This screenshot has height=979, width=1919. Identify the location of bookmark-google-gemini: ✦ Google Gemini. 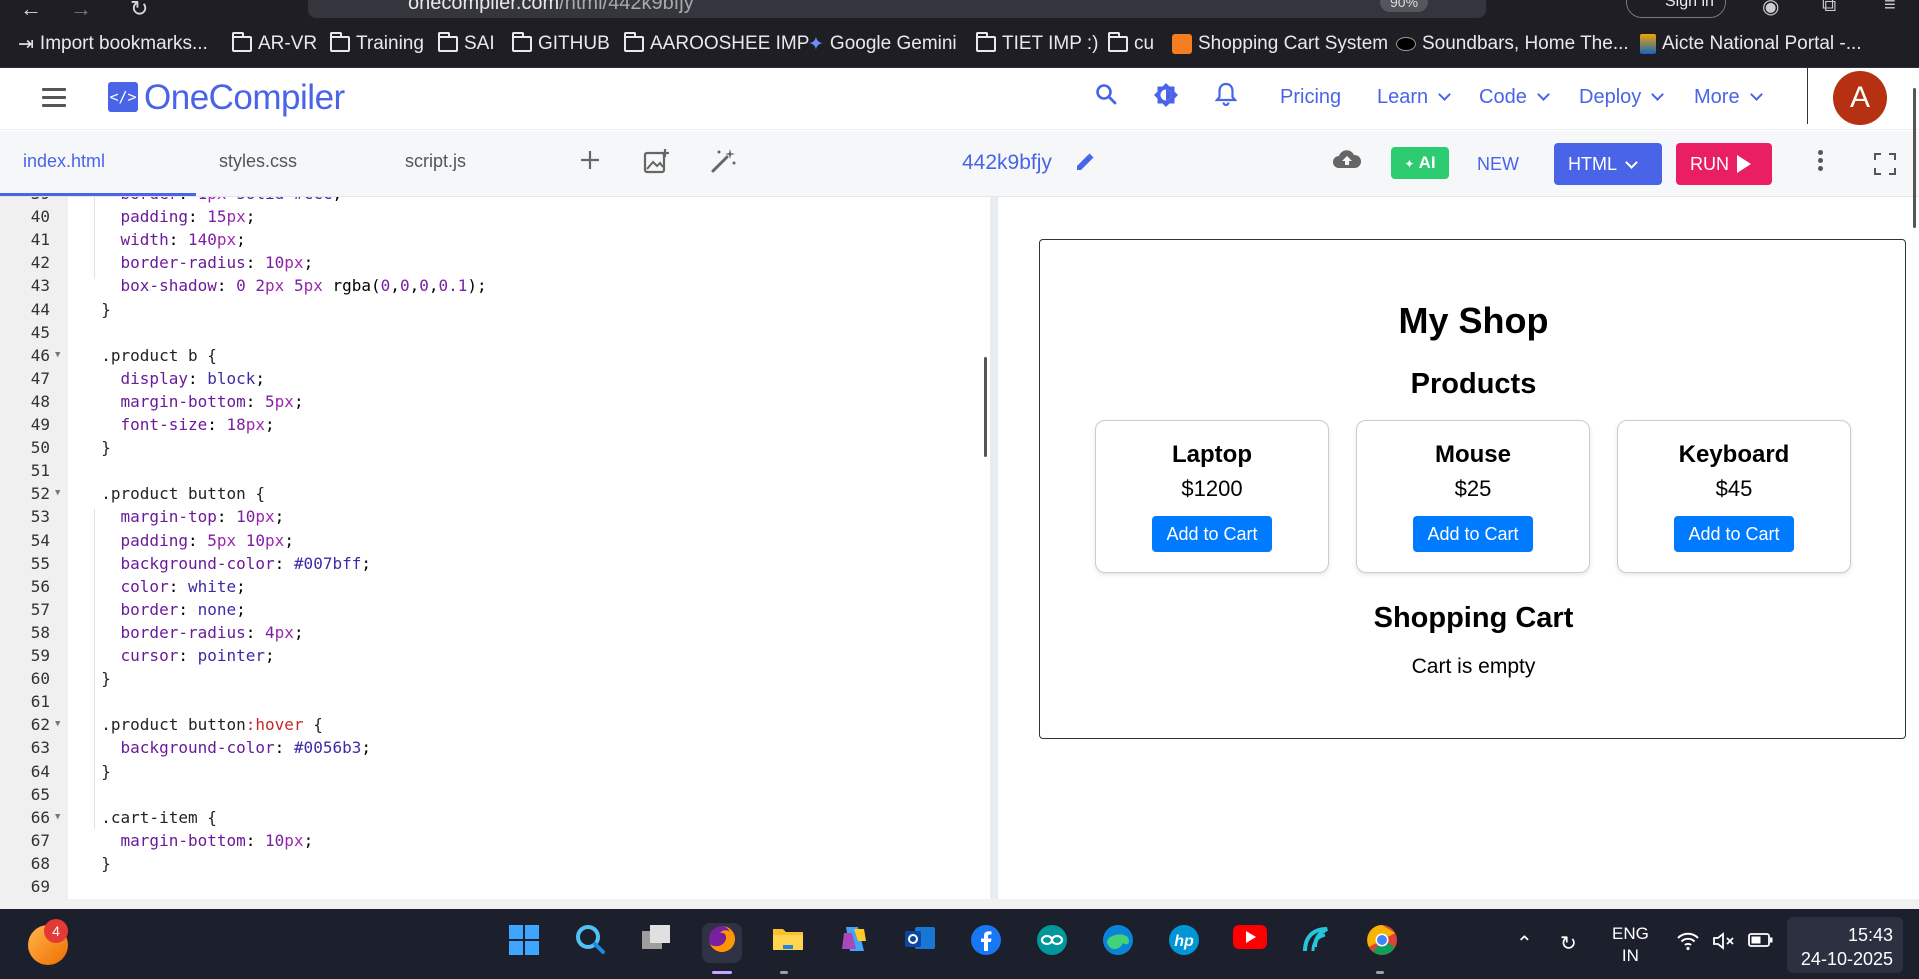
(882, 44).